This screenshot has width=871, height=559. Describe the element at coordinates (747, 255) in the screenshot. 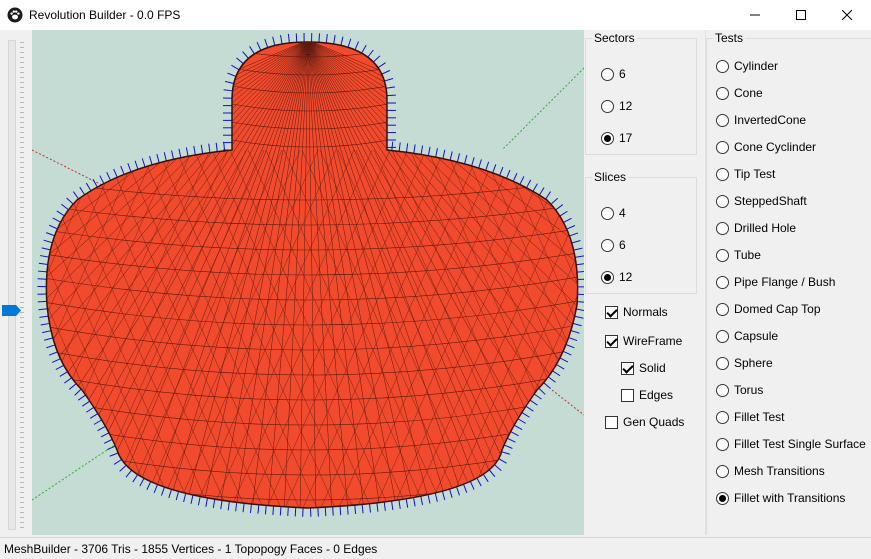

I see `radio-label: Tube` at that location.